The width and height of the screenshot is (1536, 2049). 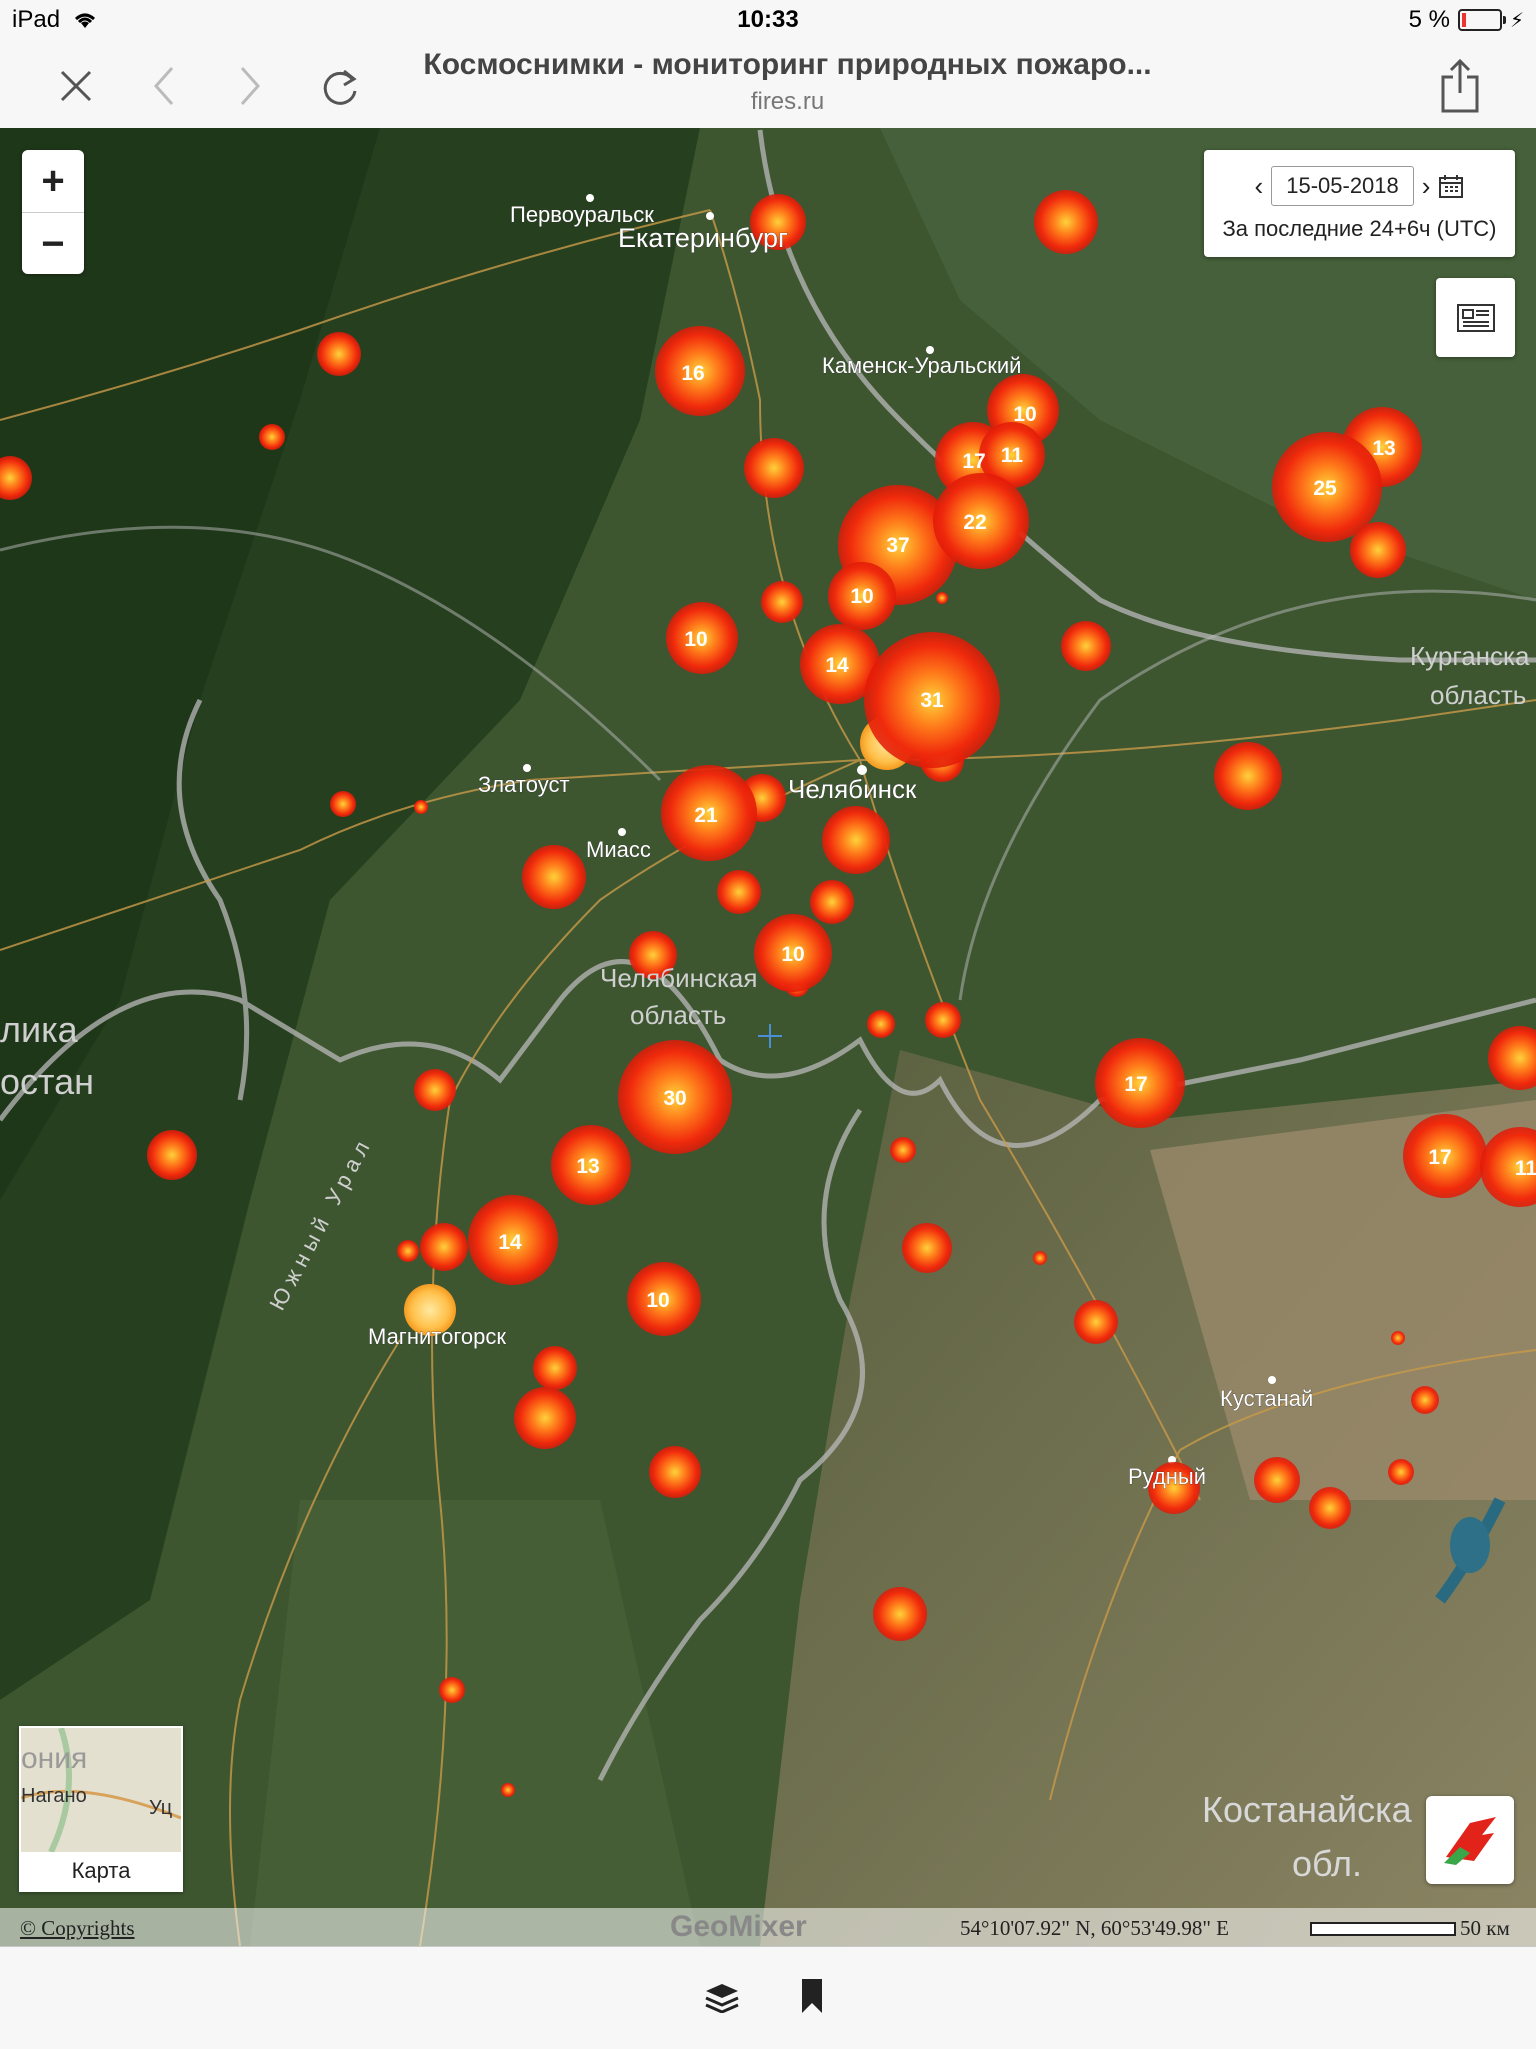 I want to click on minimap-preview: ония Нагано Уц, so click(x=101, y=1791).